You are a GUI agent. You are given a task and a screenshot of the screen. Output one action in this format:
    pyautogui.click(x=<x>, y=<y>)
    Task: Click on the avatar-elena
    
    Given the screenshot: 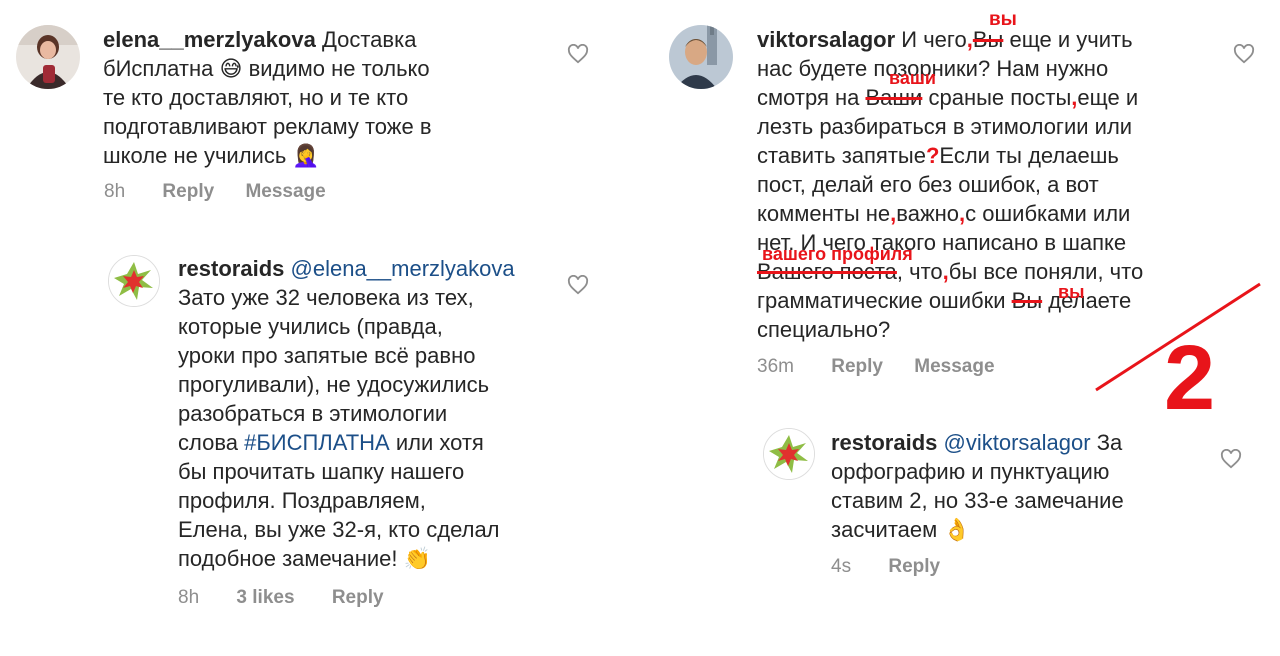 What is the action you would take?
    pyautogui.click(x=48, y=57)
    